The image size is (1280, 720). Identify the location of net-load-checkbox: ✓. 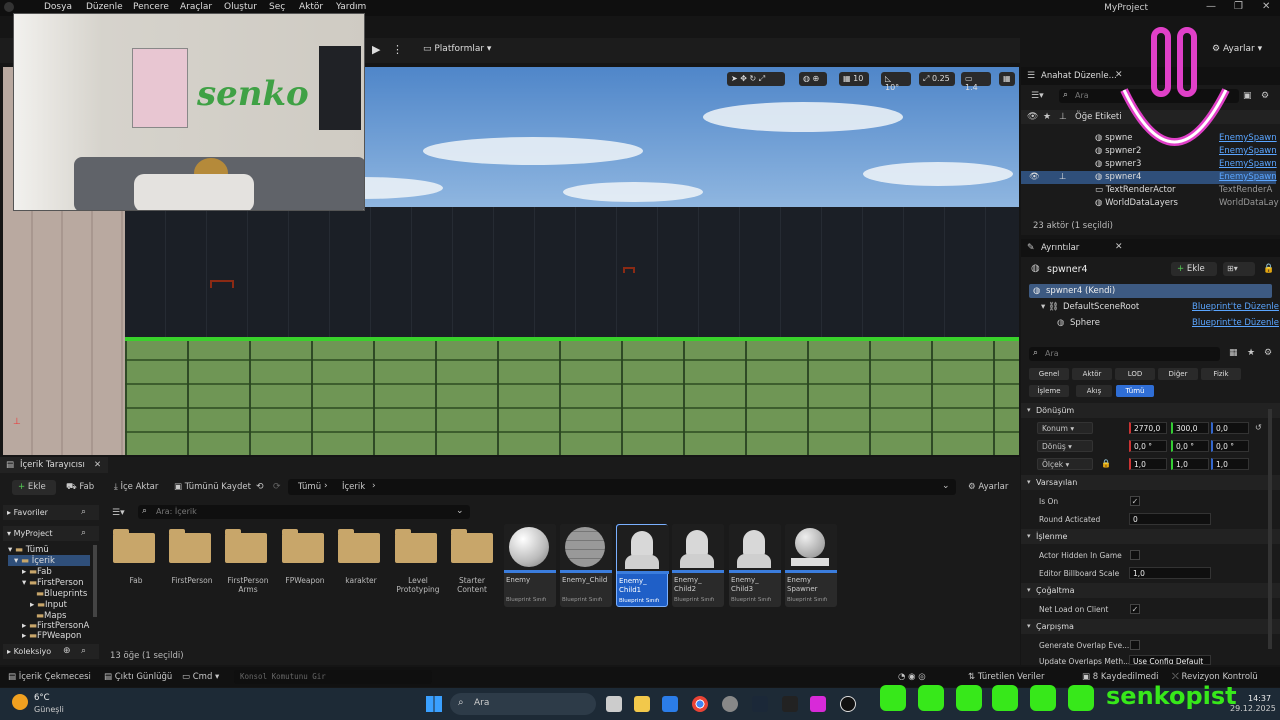
(1135, 609).